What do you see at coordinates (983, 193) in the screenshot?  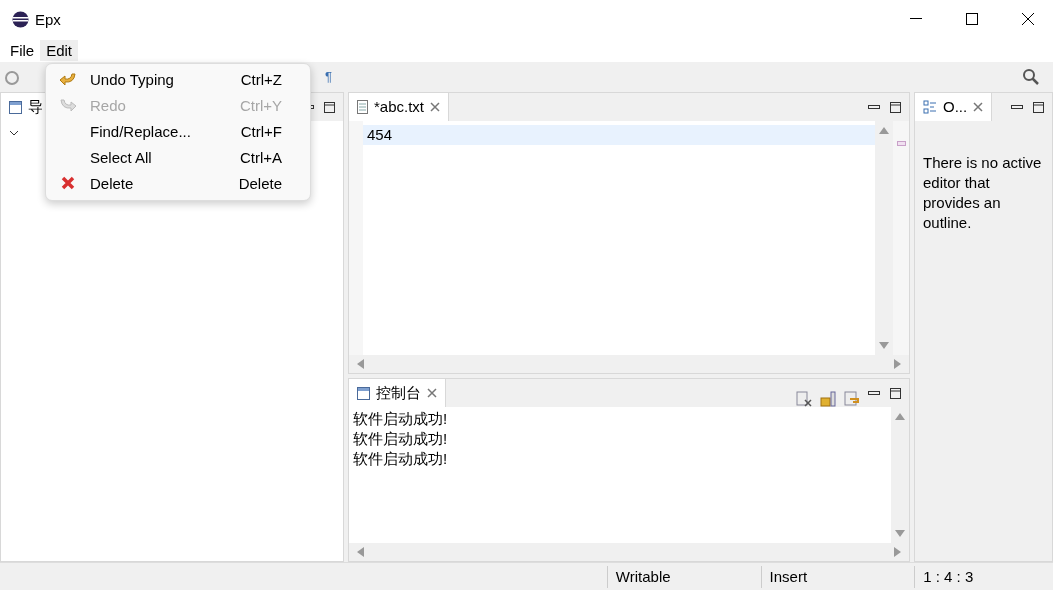 I see `outline-message: There is no active editor that provides an outline.` at bounding box center [983, 193].